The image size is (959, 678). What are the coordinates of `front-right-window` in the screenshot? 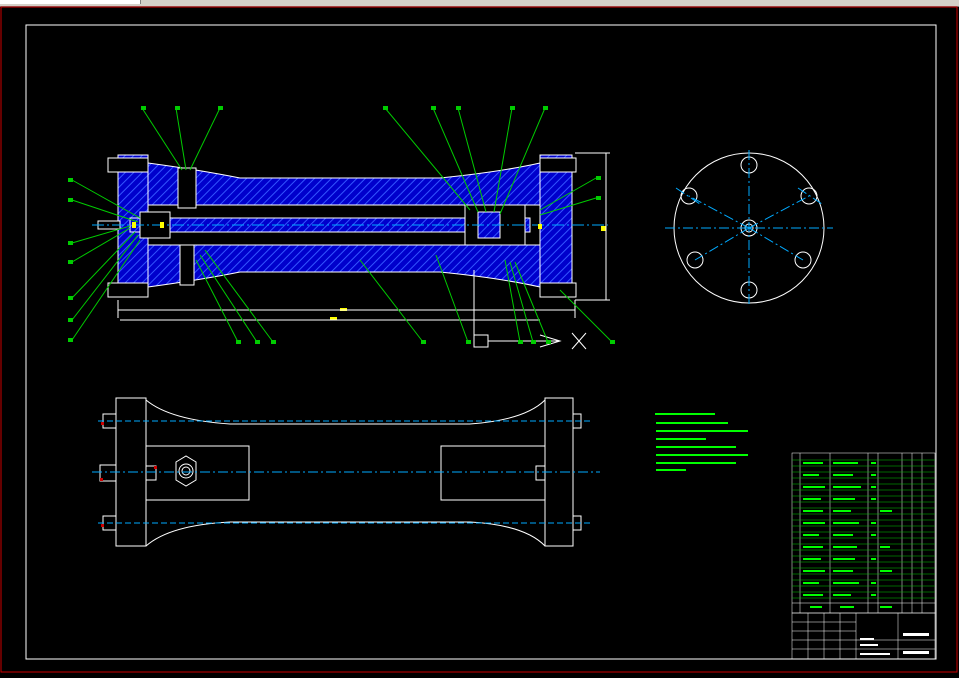 It's located at (493, 473).